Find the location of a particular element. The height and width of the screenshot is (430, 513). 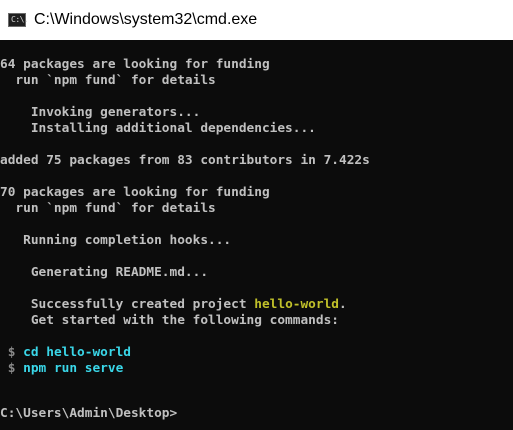

cmd-1-text: cd hello-world is located at coordinates (77, 352).